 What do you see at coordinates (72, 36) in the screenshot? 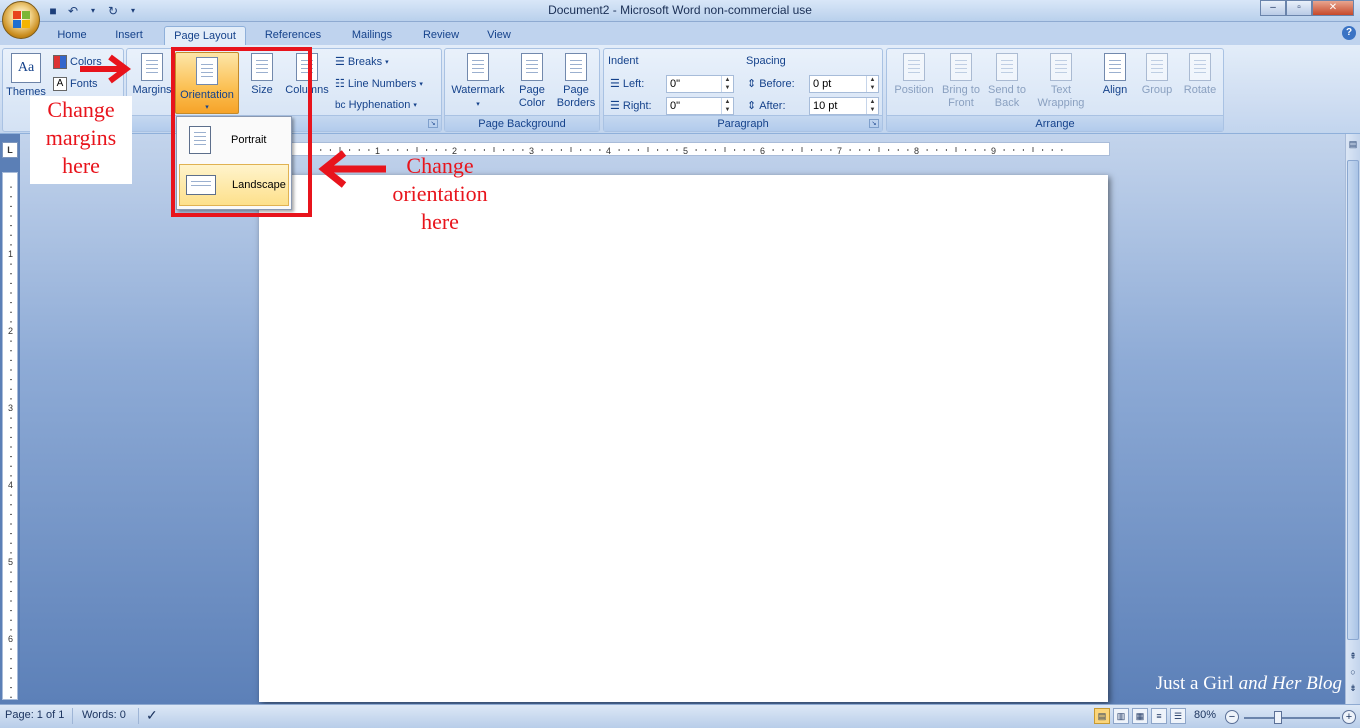
I see `tab-home: Home` at bounding box center [72, 36].